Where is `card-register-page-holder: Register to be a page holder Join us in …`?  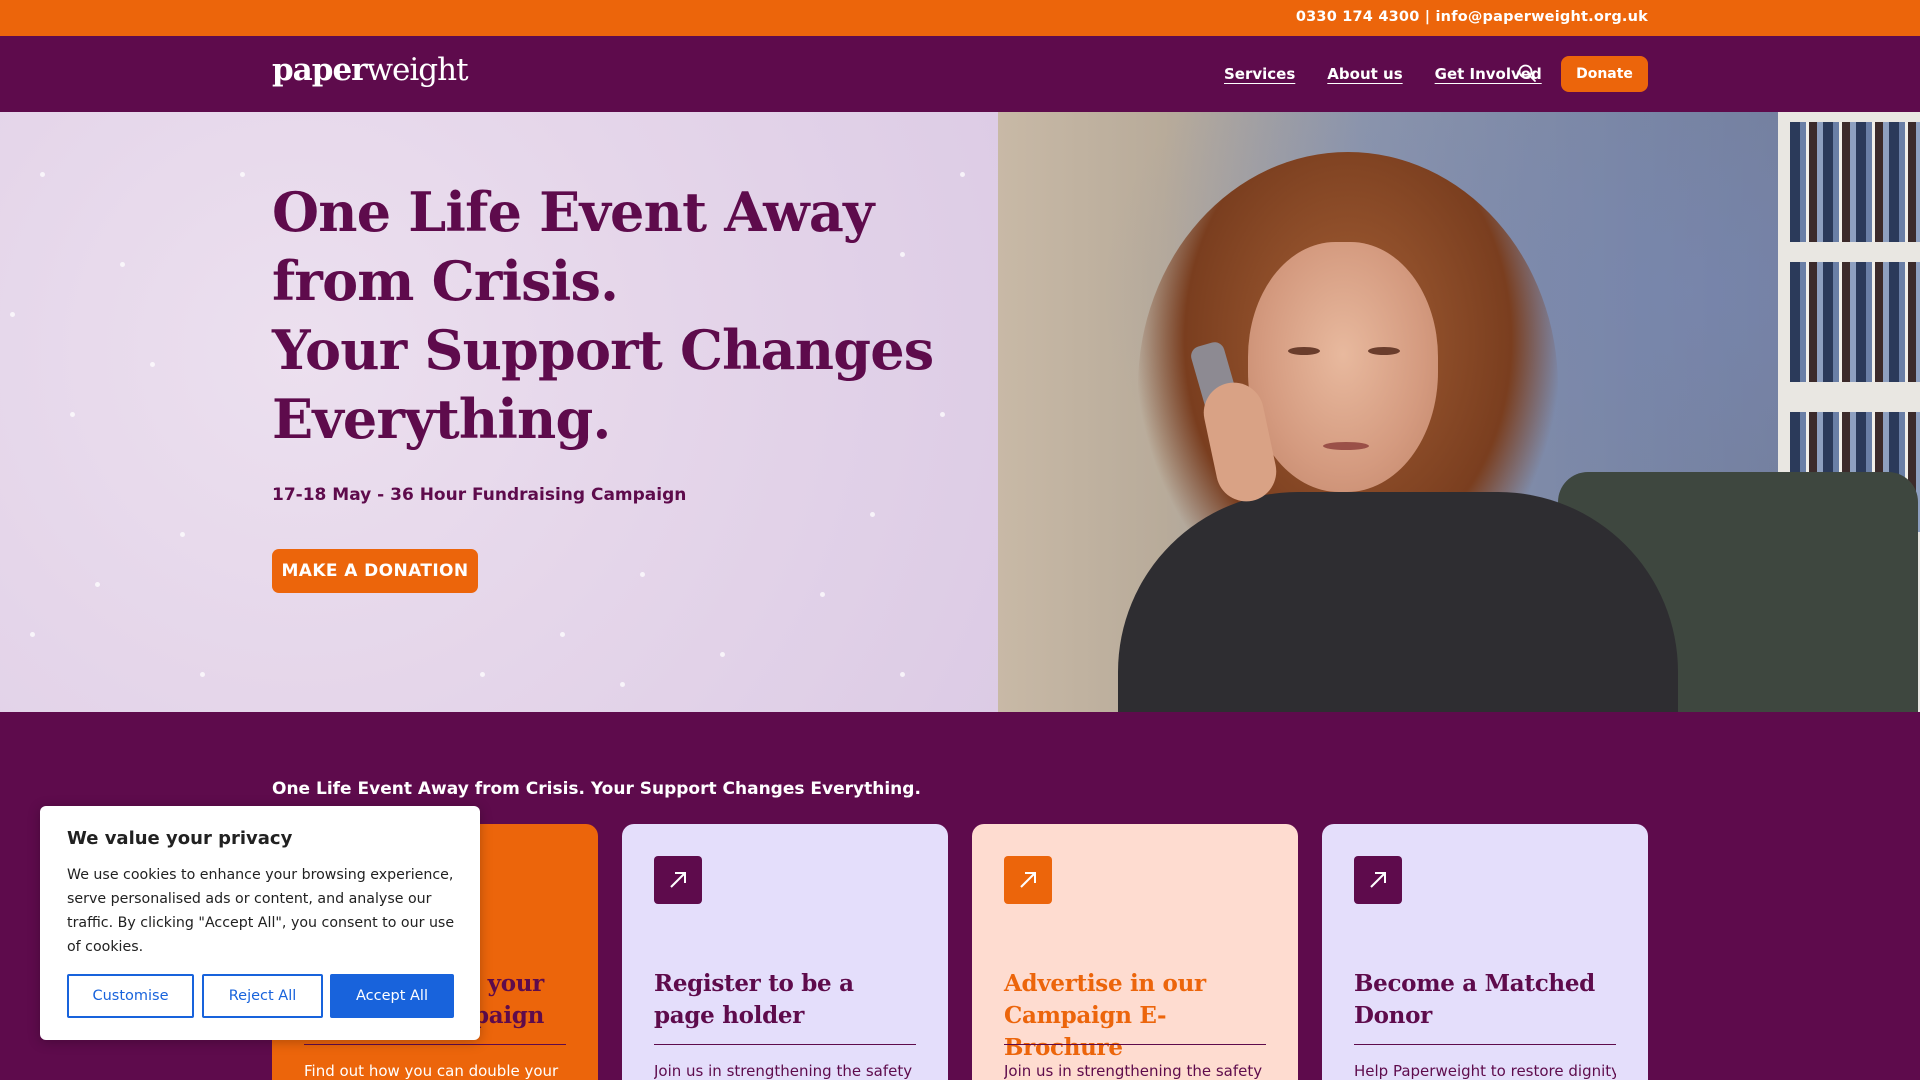 card-register-page-holder: Register to be a page holder Join us in … is located at coordinates (785, 952).